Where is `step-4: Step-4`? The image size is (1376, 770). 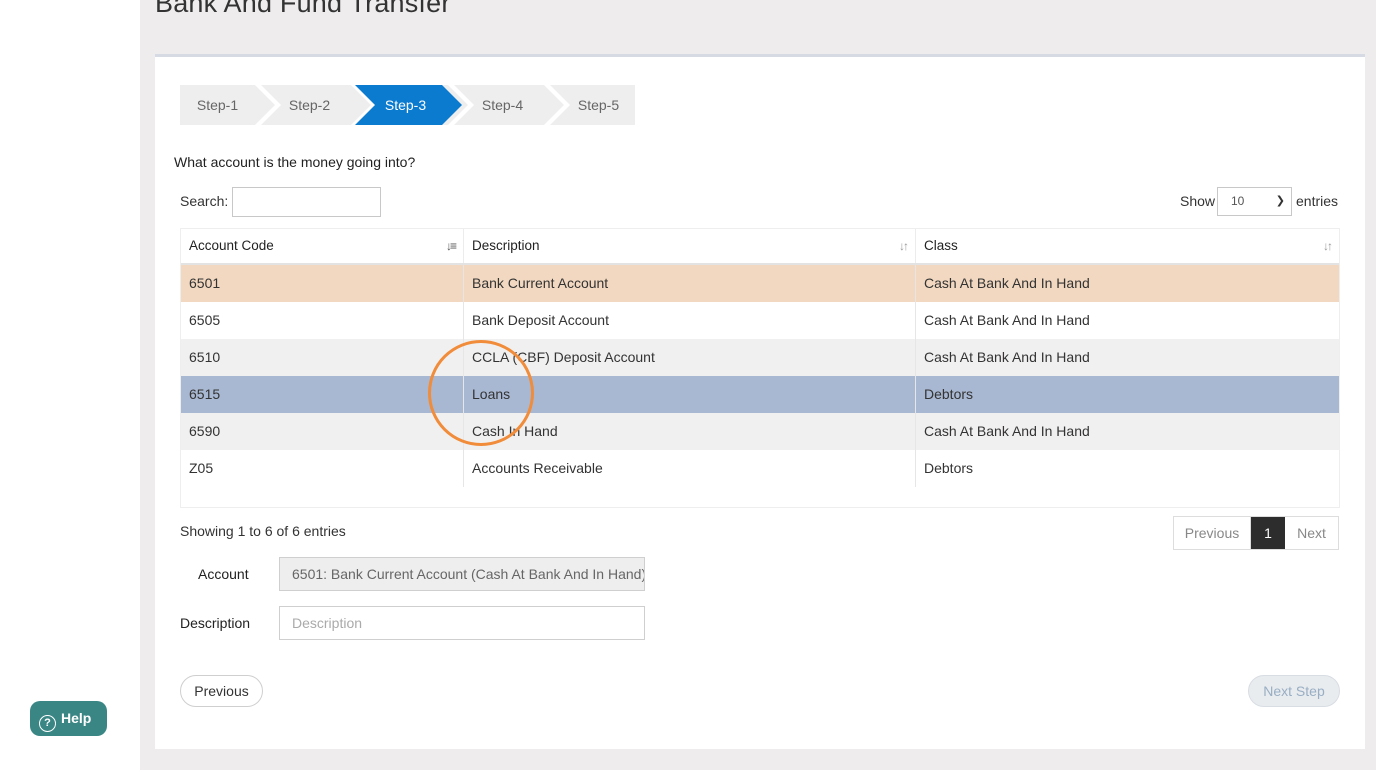
step-4: Step-4 is located at coordinates (502, 105).